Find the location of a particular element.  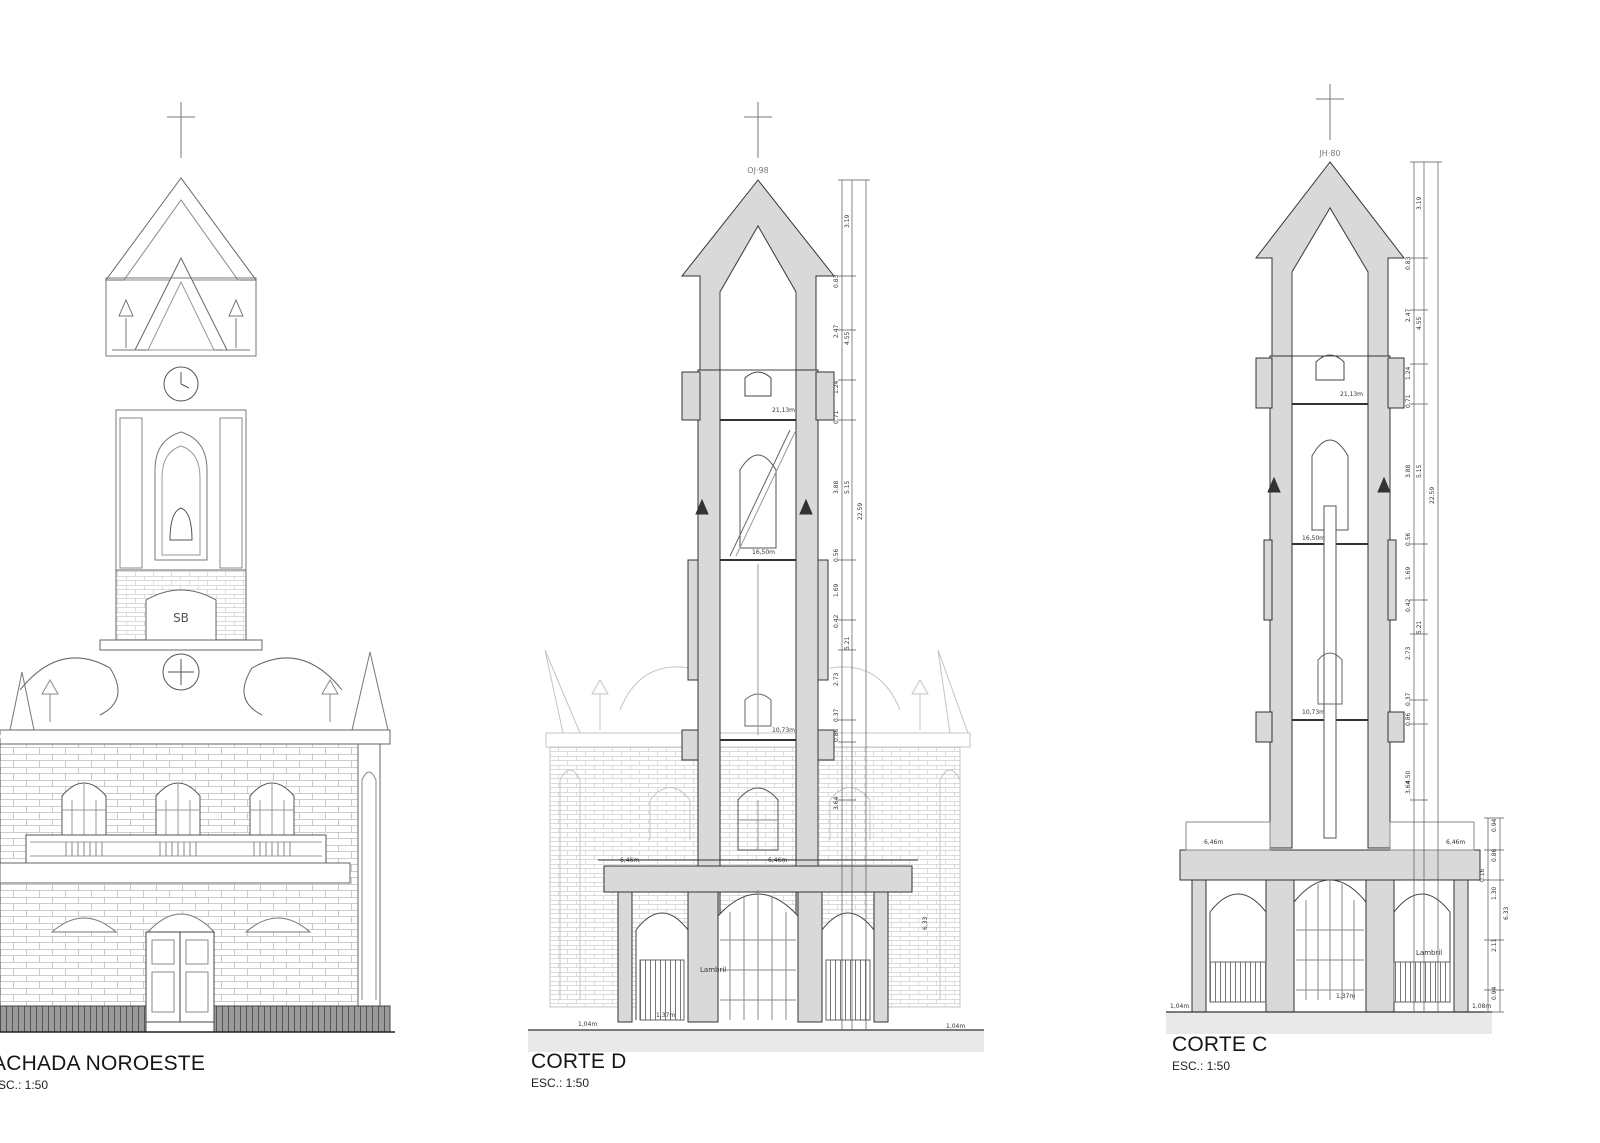

dimension-label: 1.30 is located at coordinates (1494, 893).